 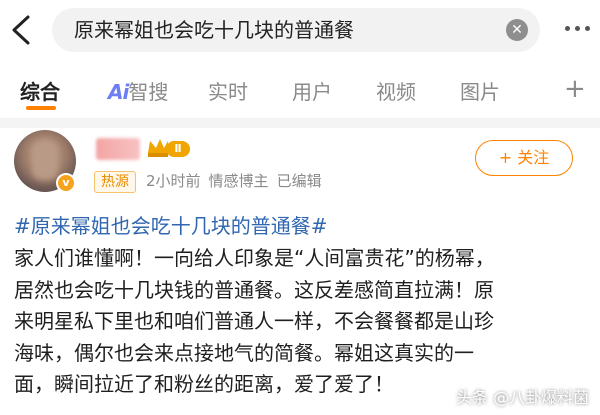 What do you see at coordinates (171, 224) in the screenshot?
I see `topic-hashtag: #原来幂姐也会吃十几块的普通餐#` at bounding box center [171, 224].